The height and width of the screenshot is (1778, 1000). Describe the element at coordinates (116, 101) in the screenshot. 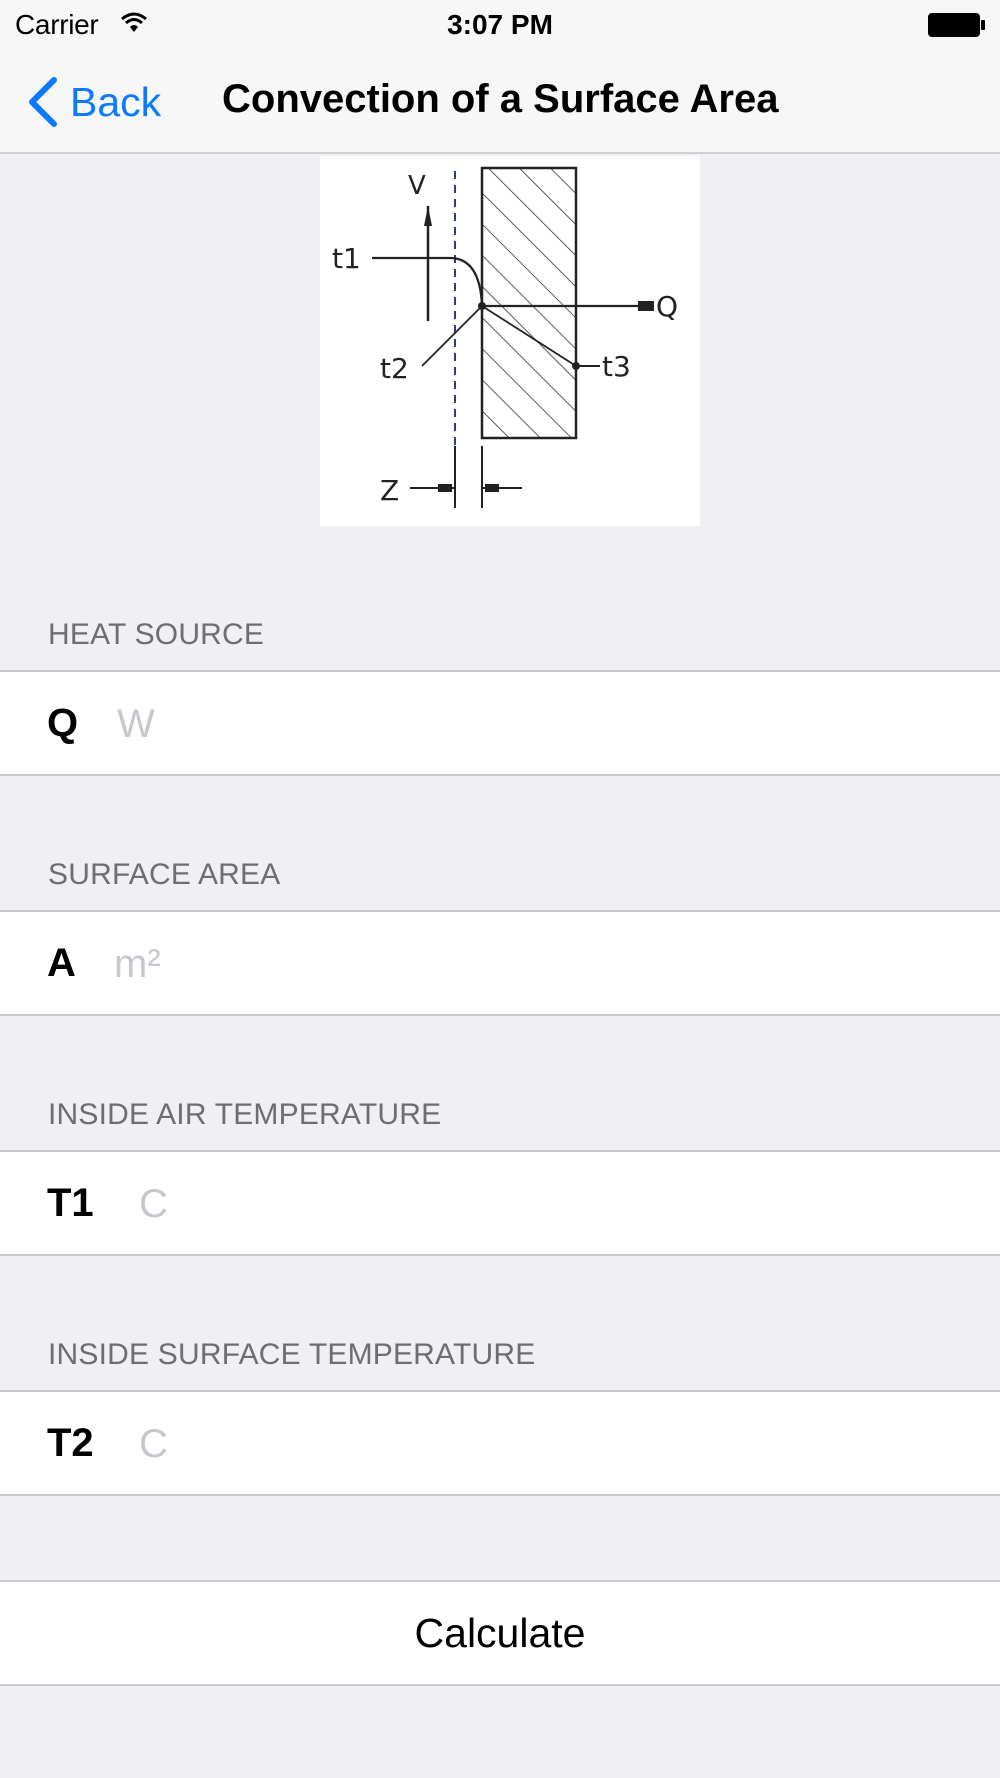

I see `back-label: Back` at that location.